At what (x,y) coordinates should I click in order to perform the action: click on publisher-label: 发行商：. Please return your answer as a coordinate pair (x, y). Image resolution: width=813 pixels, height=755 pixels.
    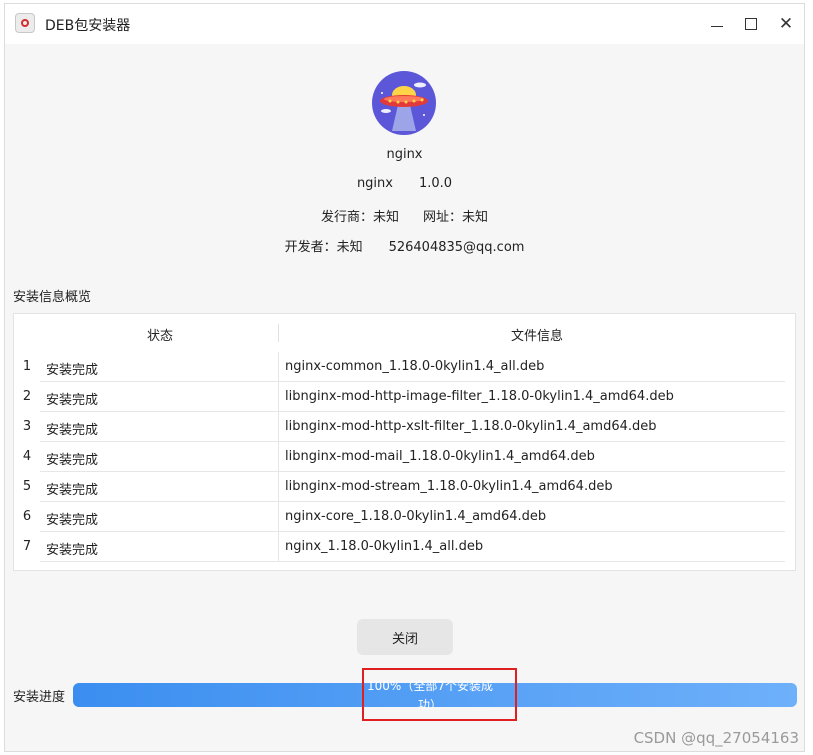
    Looking at the image, I should click on (346, 217).